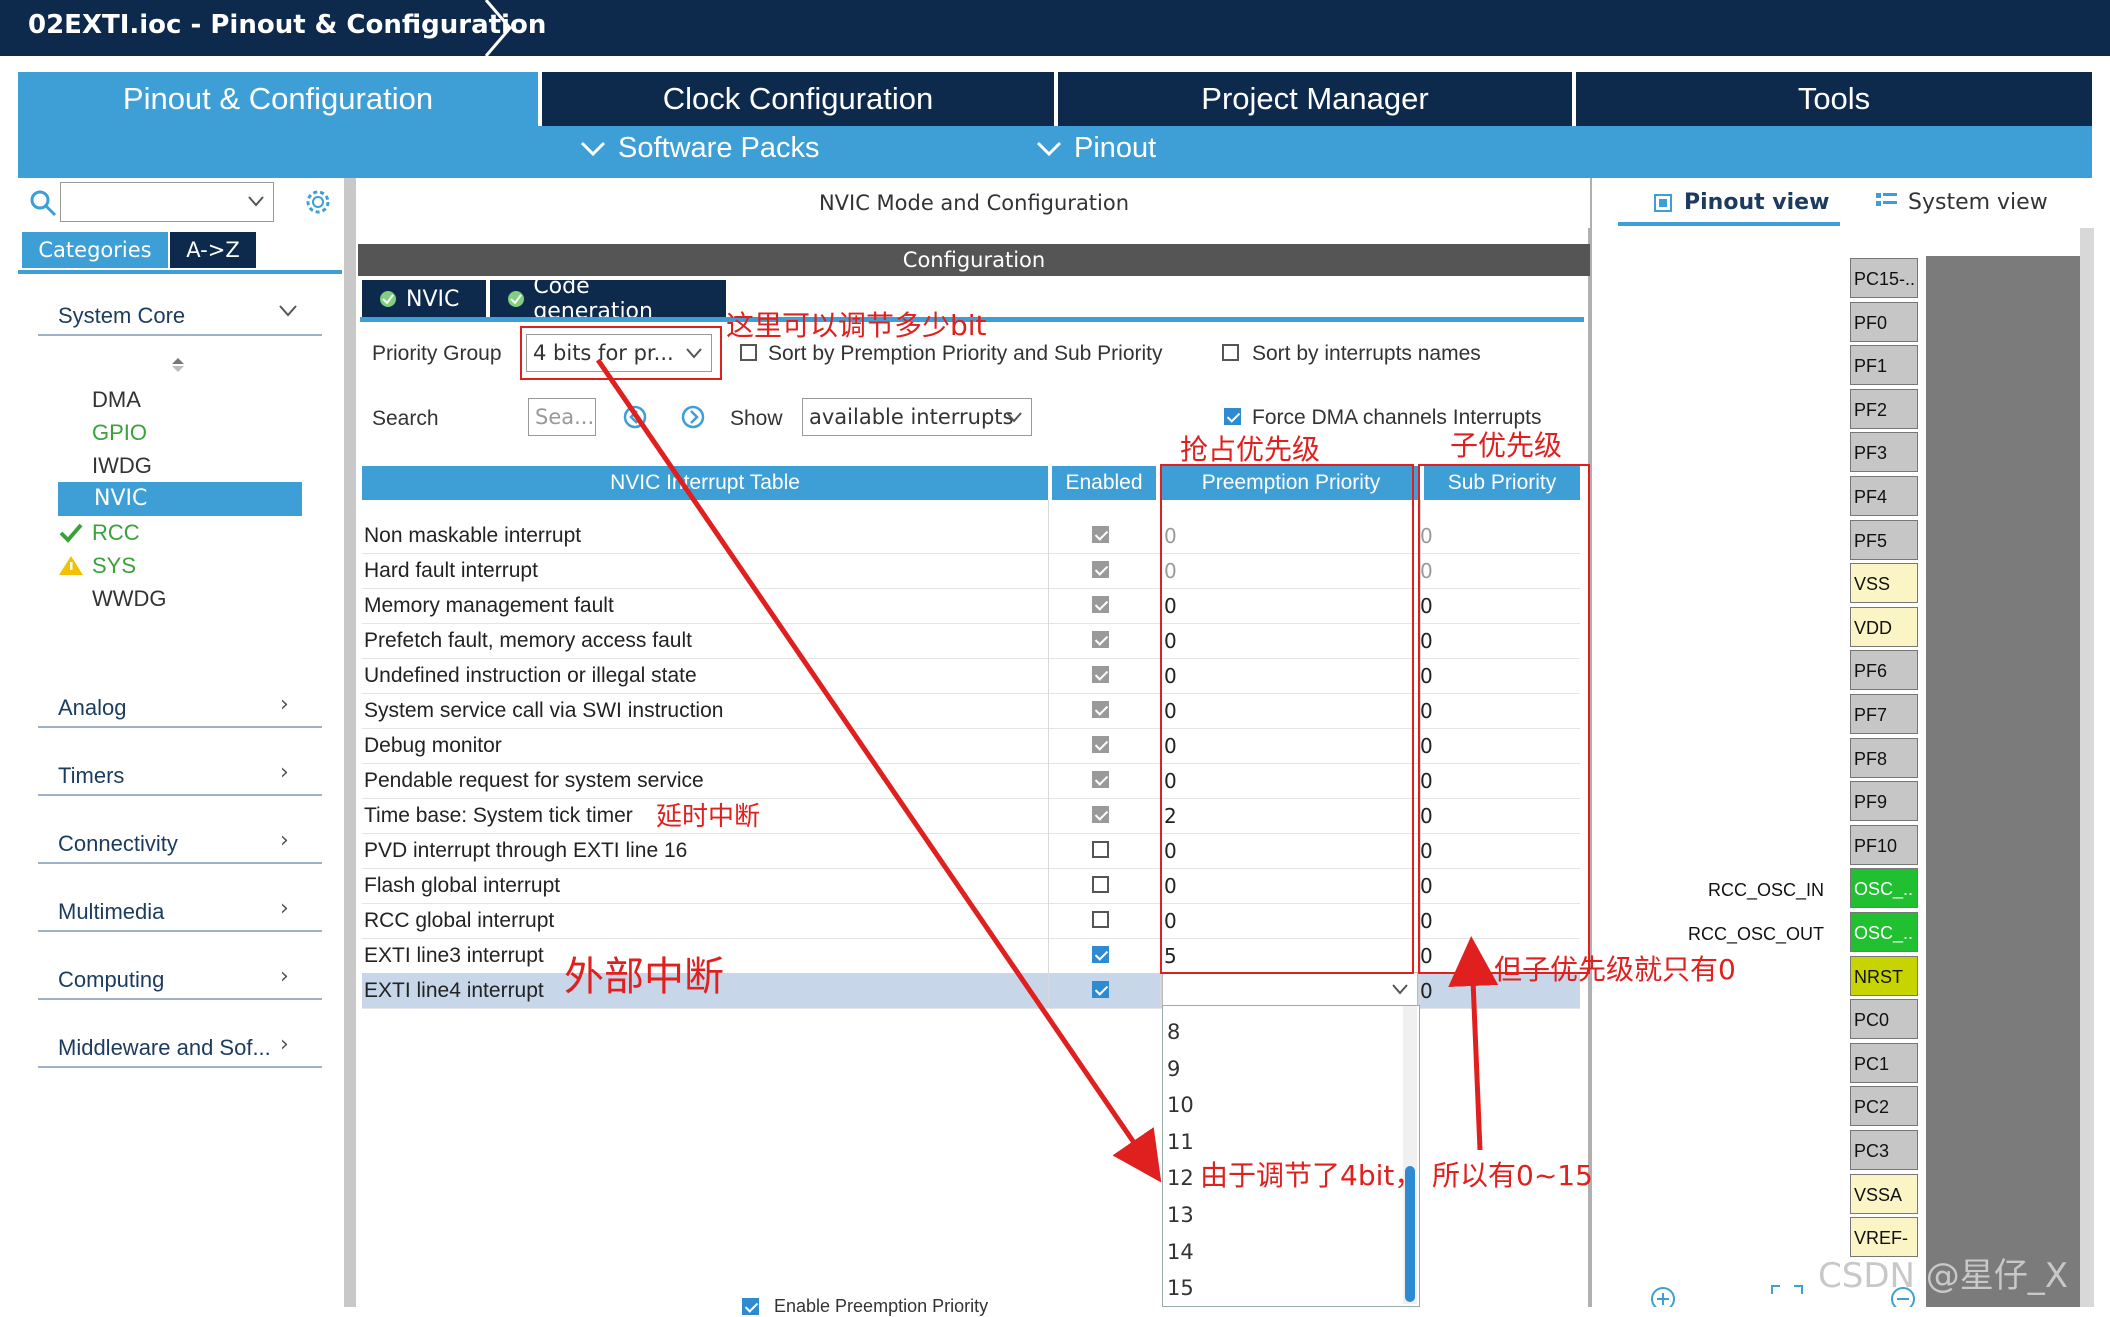 This screenshot has width=2110, height=1317. Describe the element at coordinates (213, 250) in the screenshot. I see `tab-a-z: A->Z` at that location.